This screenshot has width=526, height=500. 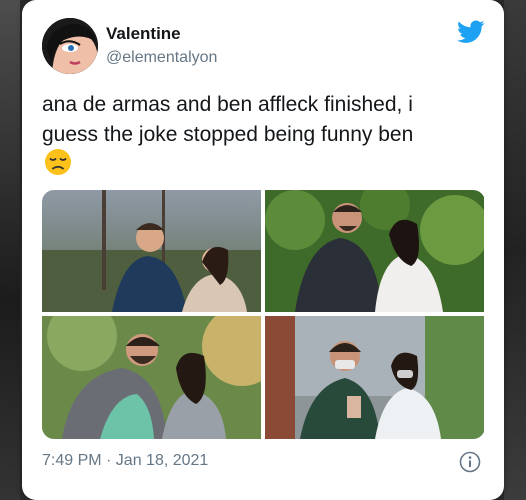 I want to click on tweet-text-line-1: ana de armas and ben affleck finished, i, so click(x=227, y=104).